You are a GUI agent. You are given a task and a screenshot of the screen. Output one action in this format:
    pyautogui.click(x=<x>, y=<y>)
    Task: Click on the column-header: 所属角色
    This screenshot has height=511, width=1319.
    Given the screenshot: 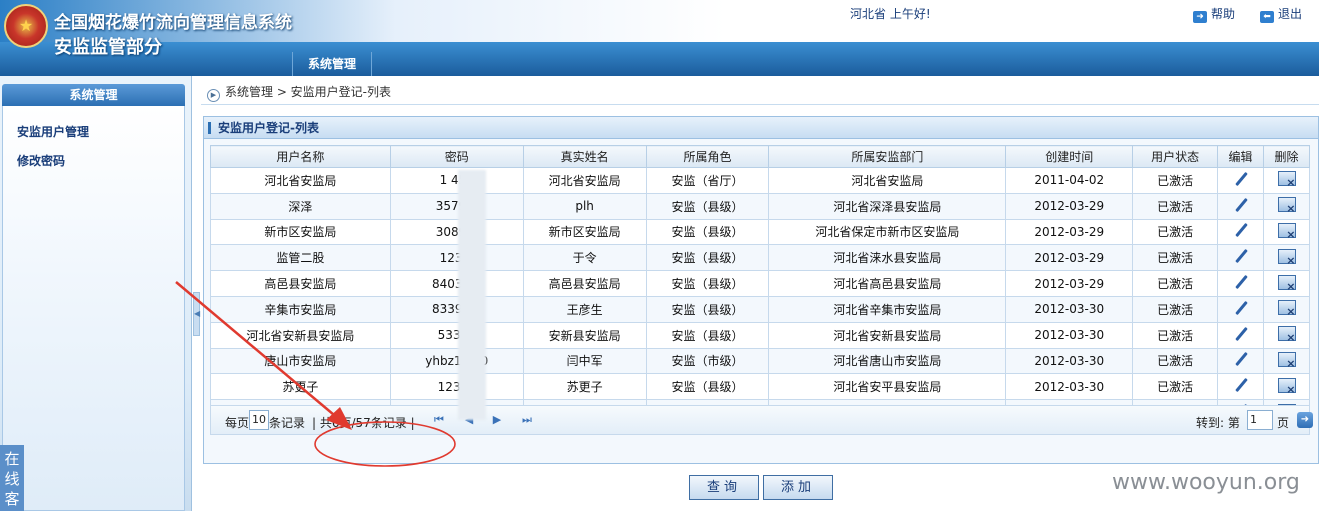 What is the action you would take?
    pyautogui.click(x=707, y=156)
    